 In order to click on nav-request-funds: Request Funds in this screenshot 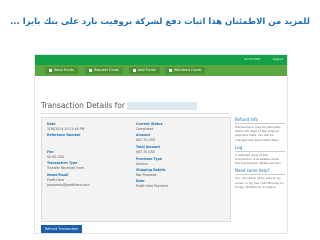, I will do `click(104, 70)`.